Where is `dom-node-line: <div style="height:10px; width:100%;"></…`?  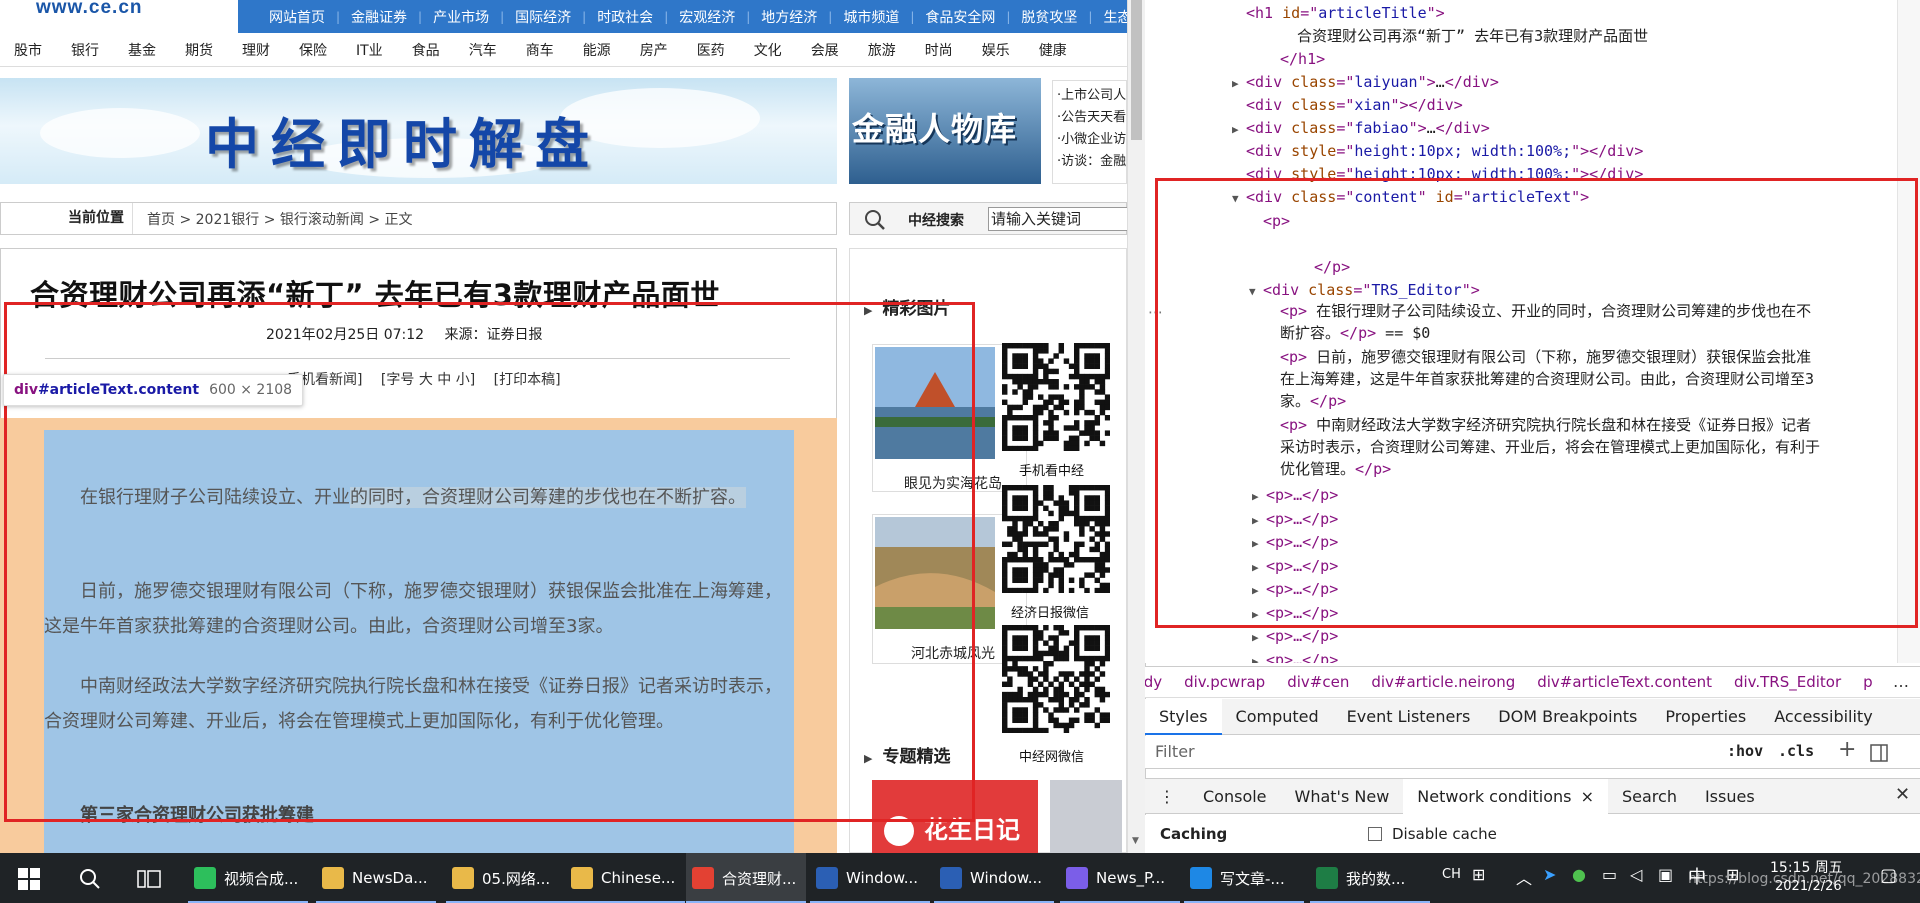
dom-node-line: <div style="height:10px; width:100%;"></… is located at coordinates (1444, 151).